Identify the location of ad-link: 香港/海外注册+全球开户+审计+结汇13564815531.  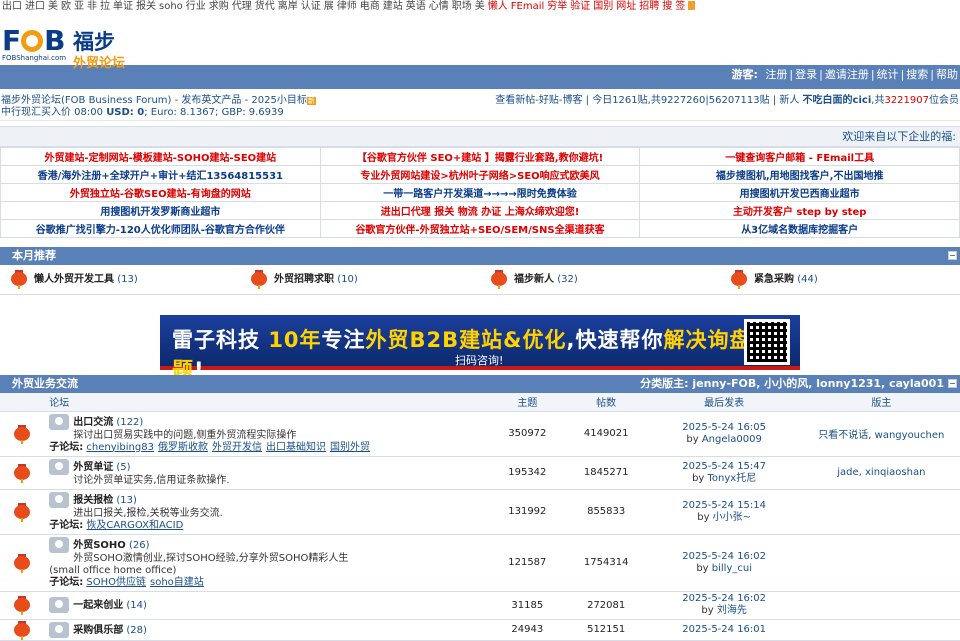
(160, 174).